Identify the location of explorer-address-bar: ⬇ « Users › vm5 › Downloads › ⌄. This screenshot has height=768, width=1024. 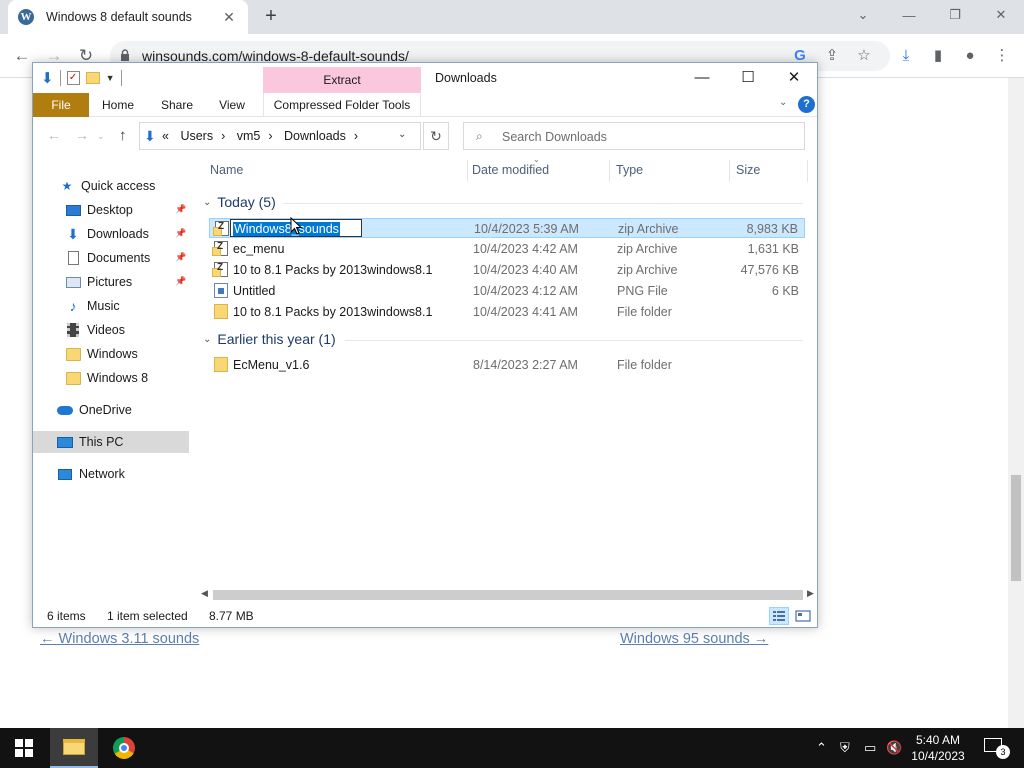
(280, 136).